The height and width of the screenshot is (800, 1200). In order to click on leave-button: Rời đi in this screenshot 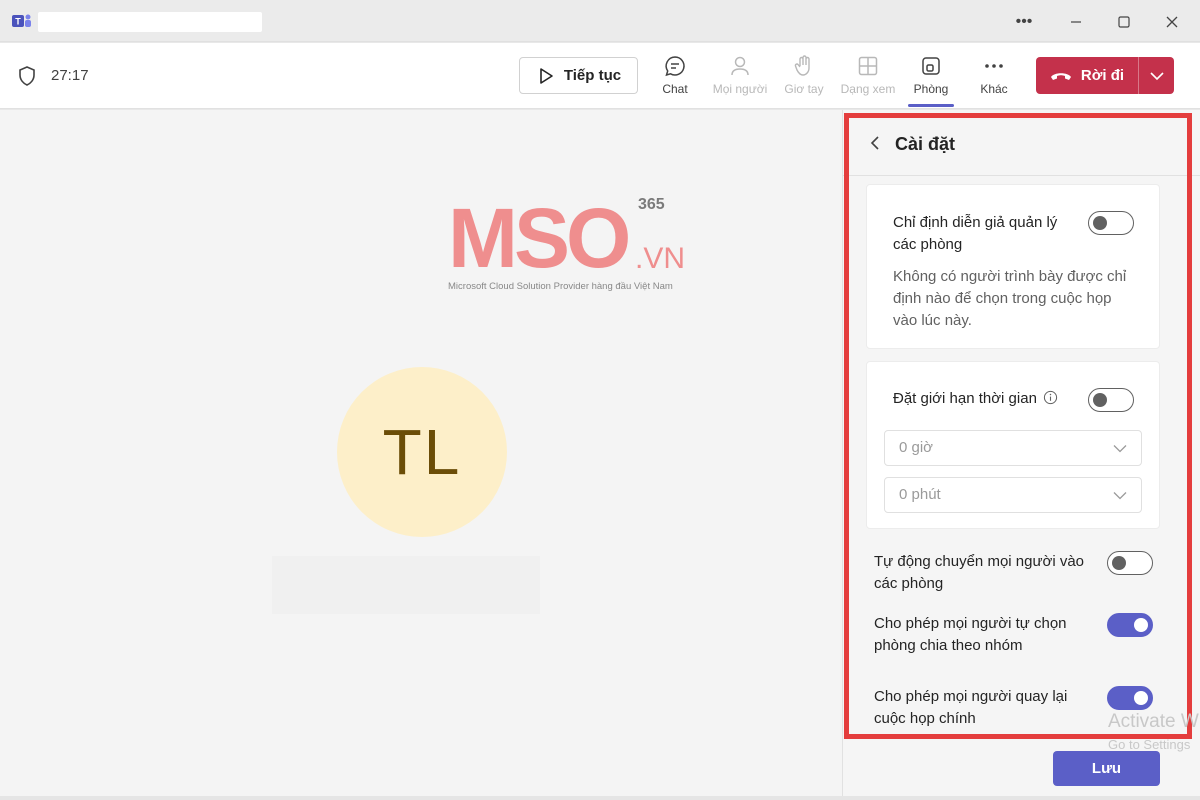, I will do `click(1105, 75)`.